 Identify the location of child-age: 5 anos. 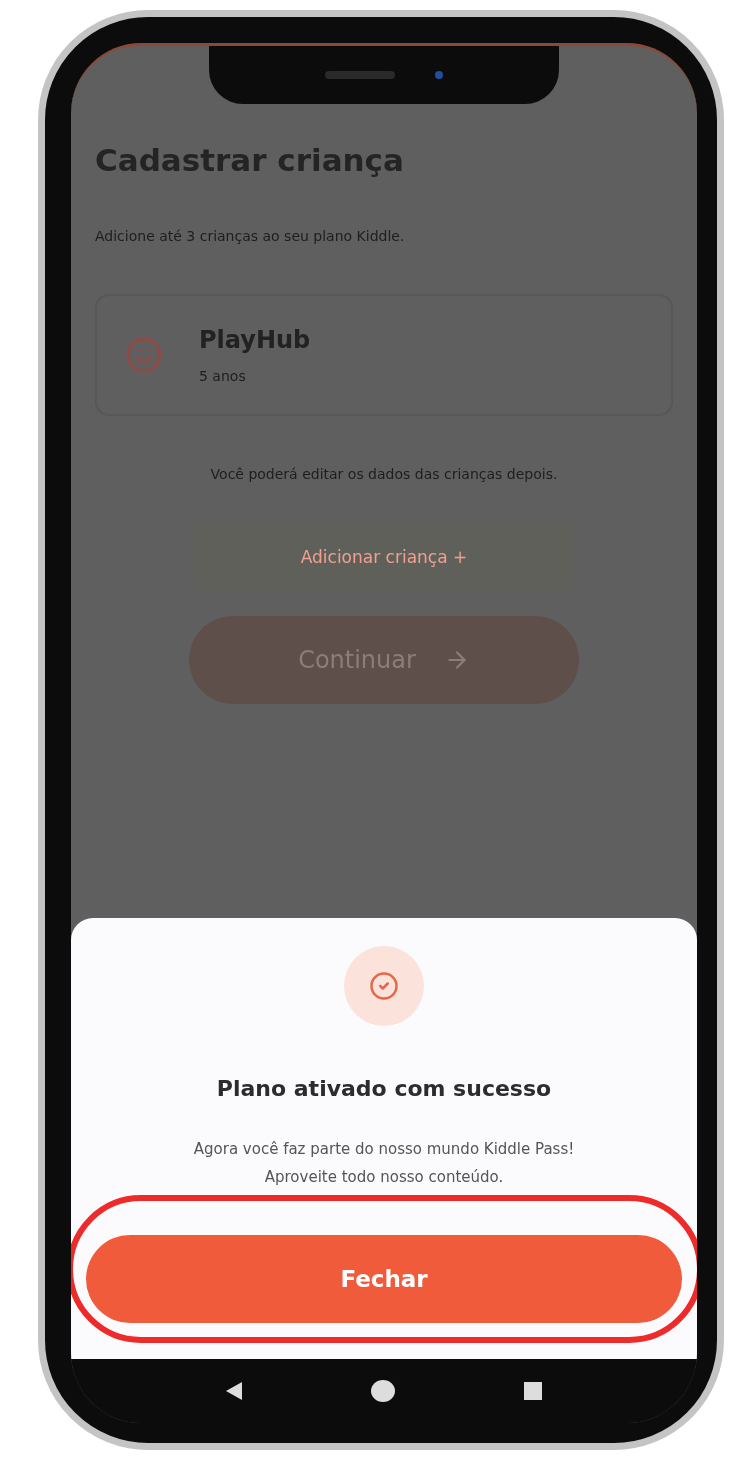
(223, 376).